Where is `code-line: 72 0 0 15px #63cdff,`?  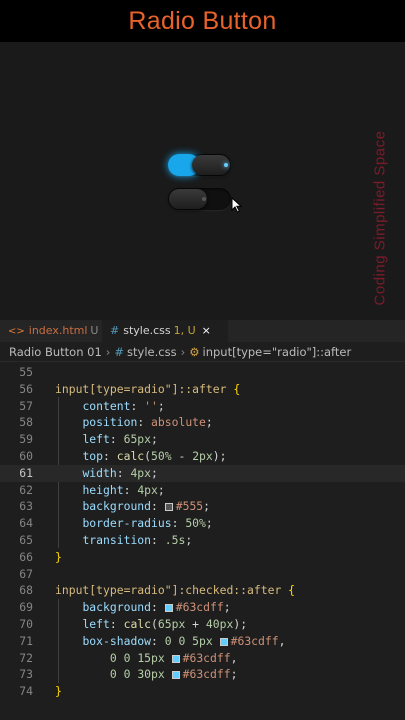 code-line: 72 0 0 15px #63cdff, is located at coordinates (202, 658).